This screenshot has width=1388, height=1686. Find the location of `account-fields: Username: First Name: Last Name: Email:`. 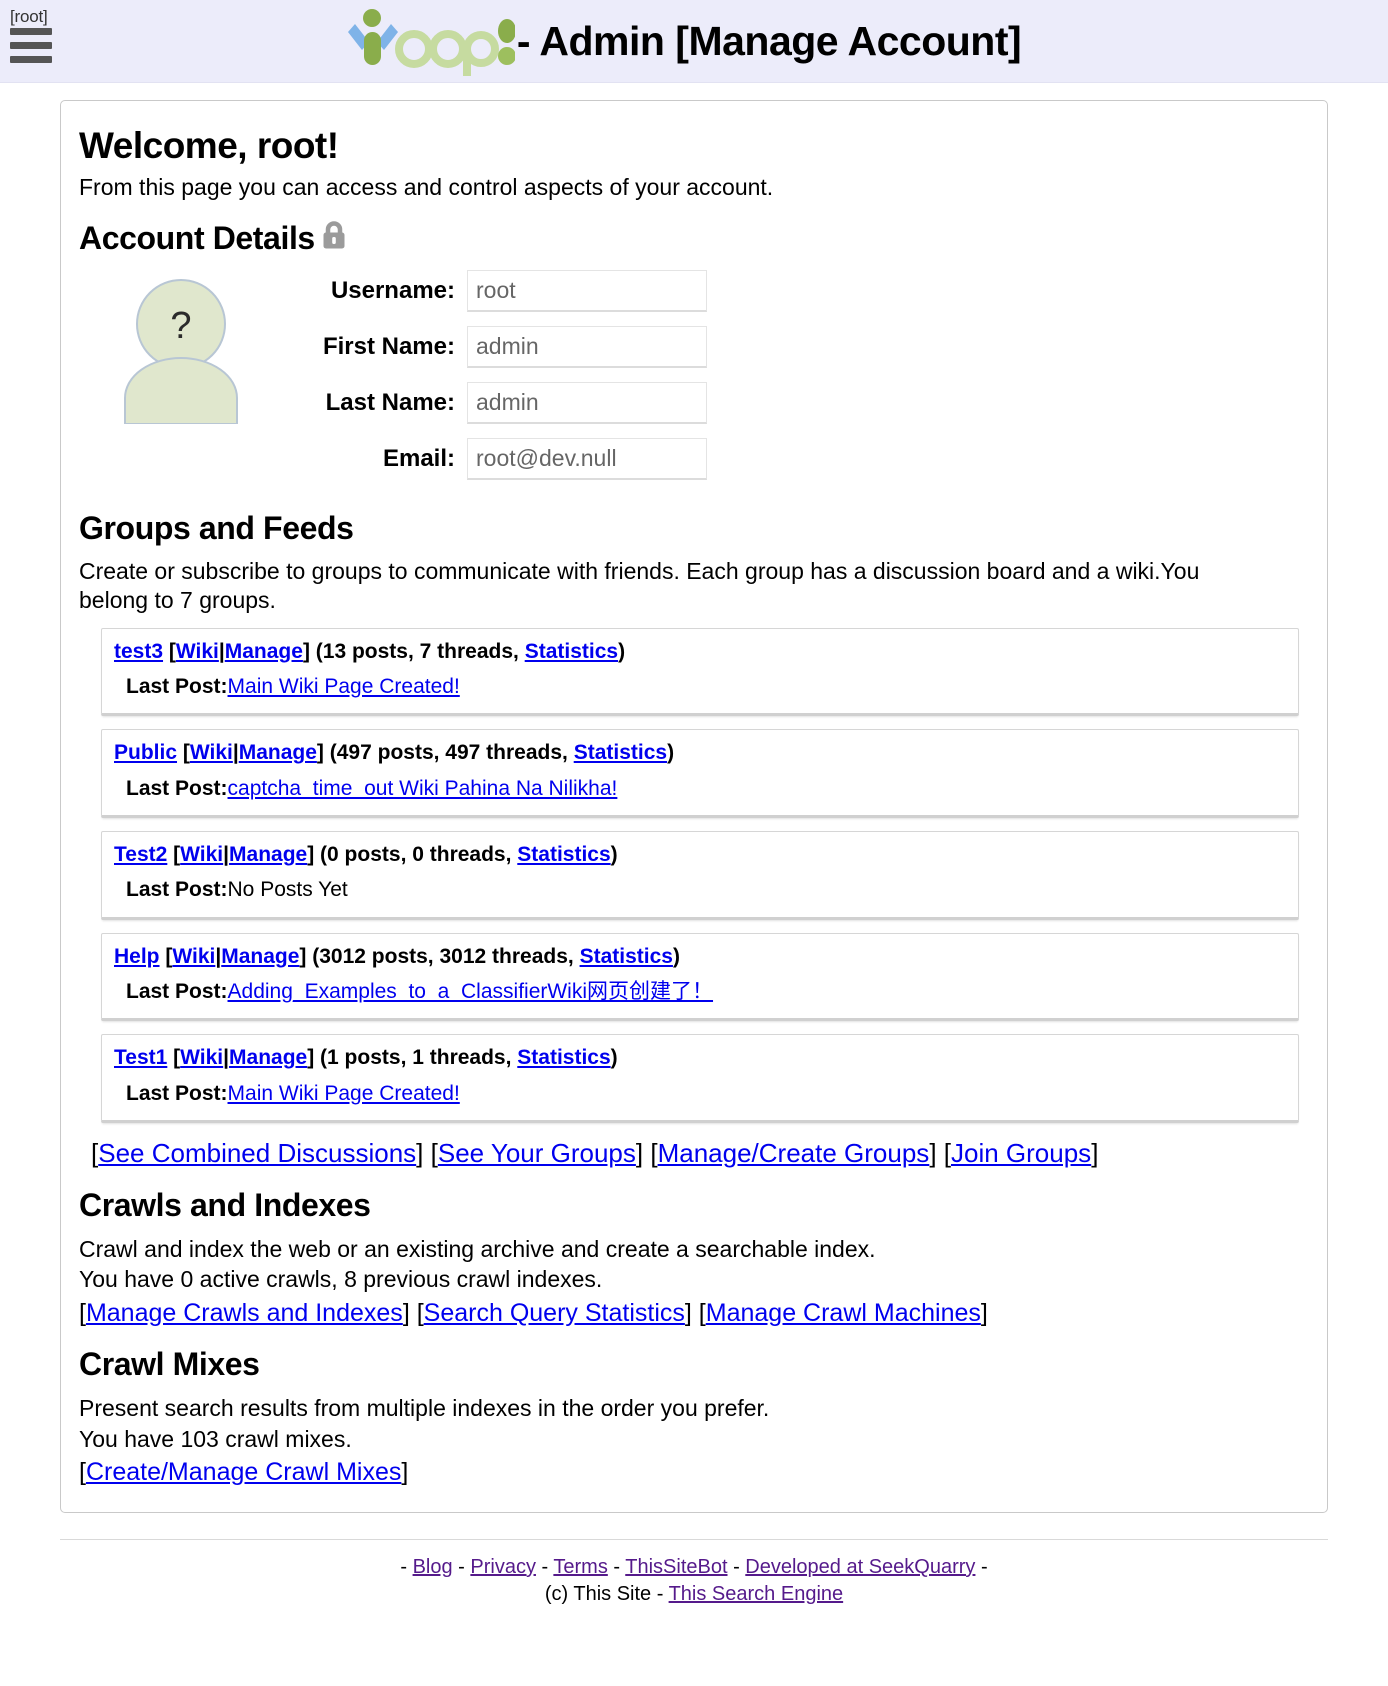

account-fields: Username: First Name: Last Name: Email: is located at coordinates (487, 381).